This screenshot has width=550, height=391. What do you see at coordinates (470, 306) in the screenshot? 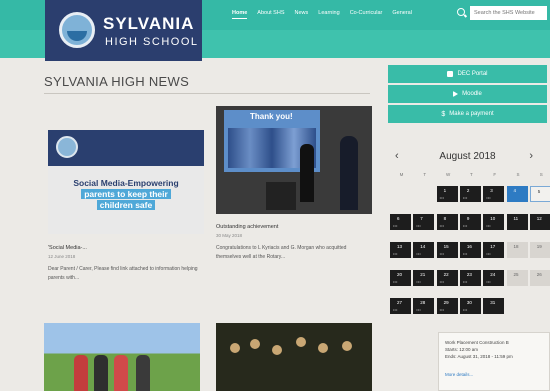
I see `calendar-day: 30 • • •` at bounding box center [470, 306].